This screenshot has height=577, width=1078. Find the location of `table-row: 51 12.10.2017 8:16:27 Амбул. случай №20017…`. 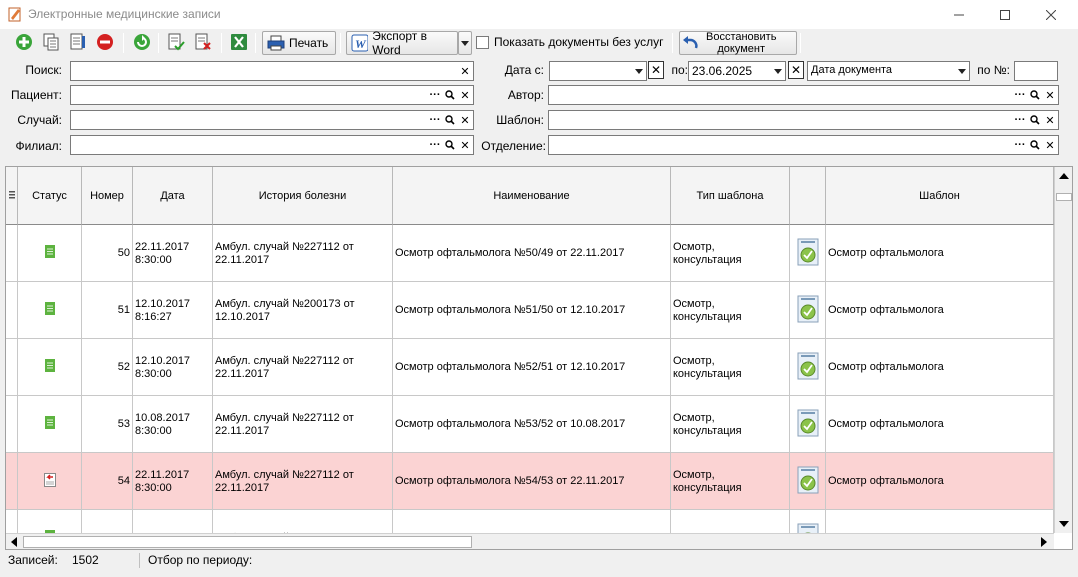

table-row: 51 12.10.2017 8:16:27 Амбул. случай №20017… is located at coordinates (530, 310).